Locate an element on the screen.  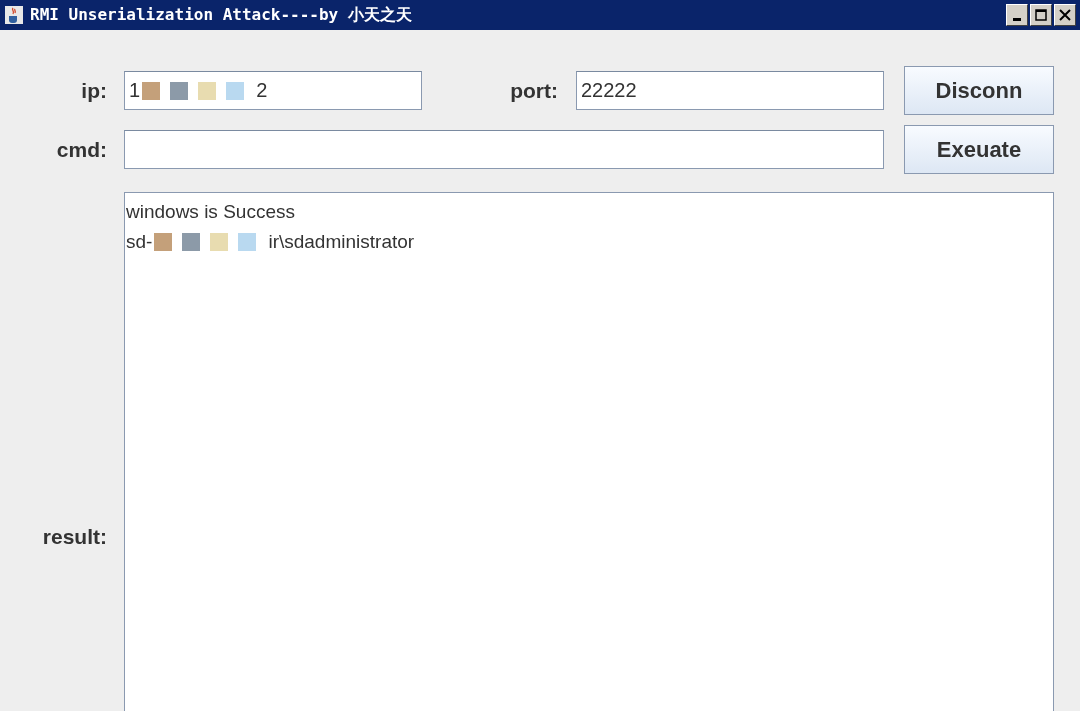
ip-label: ip: is located at coordinates (94, 90).